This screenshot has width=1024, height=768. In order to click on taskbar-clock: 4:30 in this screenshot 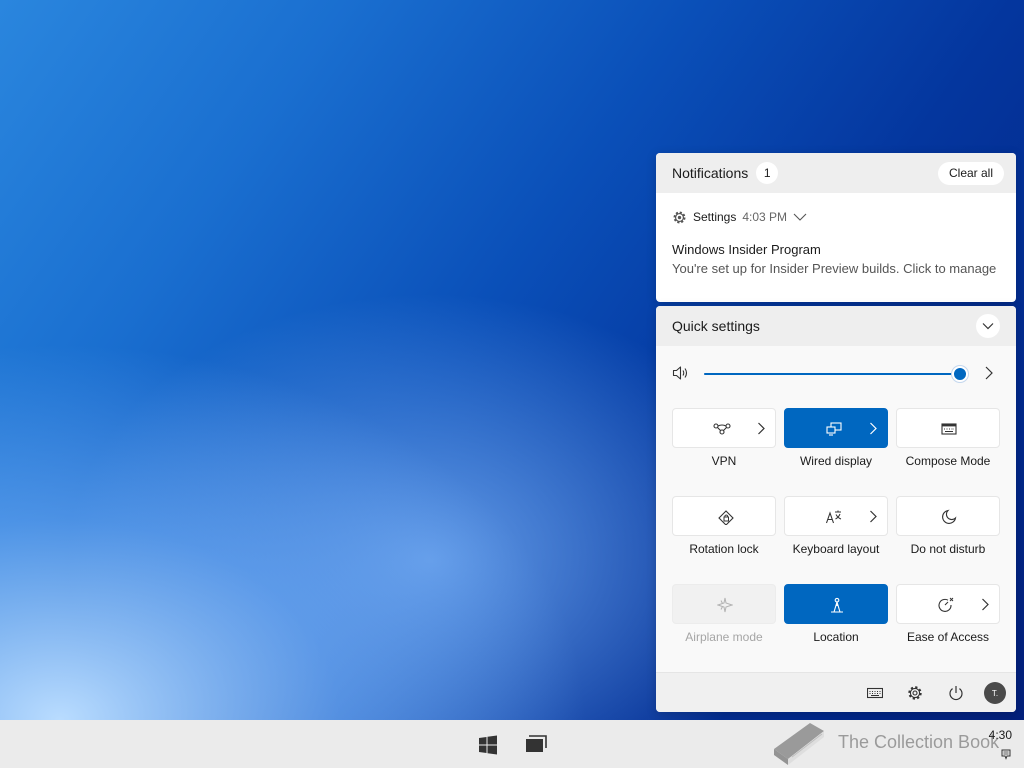, I will do `click(1000, 735)`.